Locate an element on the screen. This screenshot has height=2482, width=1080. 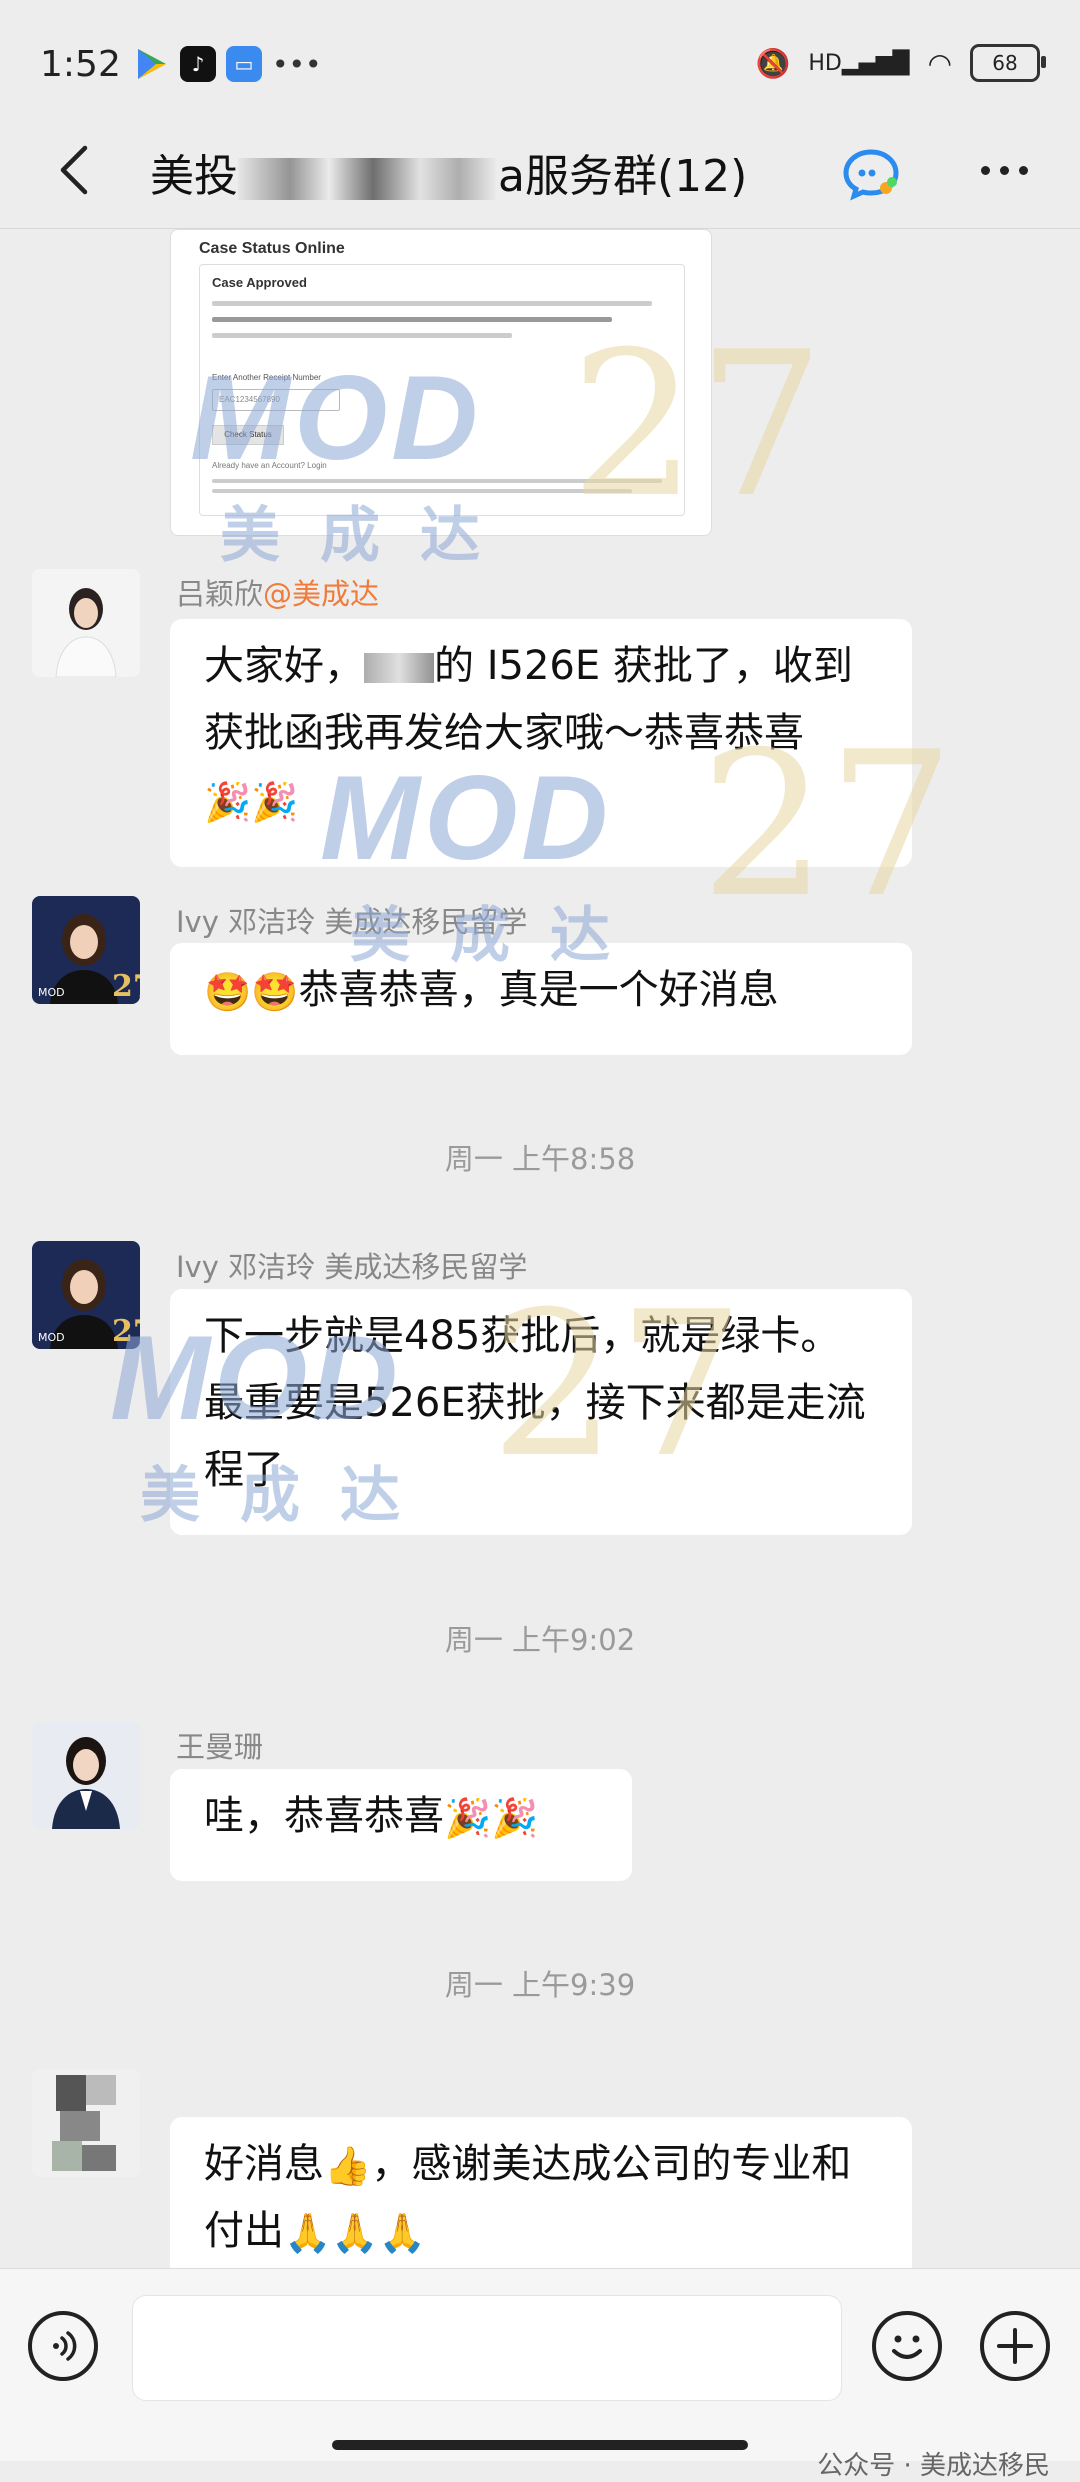
timestamp: 周一 上午9:39 is located at coordinates (540, 1985).